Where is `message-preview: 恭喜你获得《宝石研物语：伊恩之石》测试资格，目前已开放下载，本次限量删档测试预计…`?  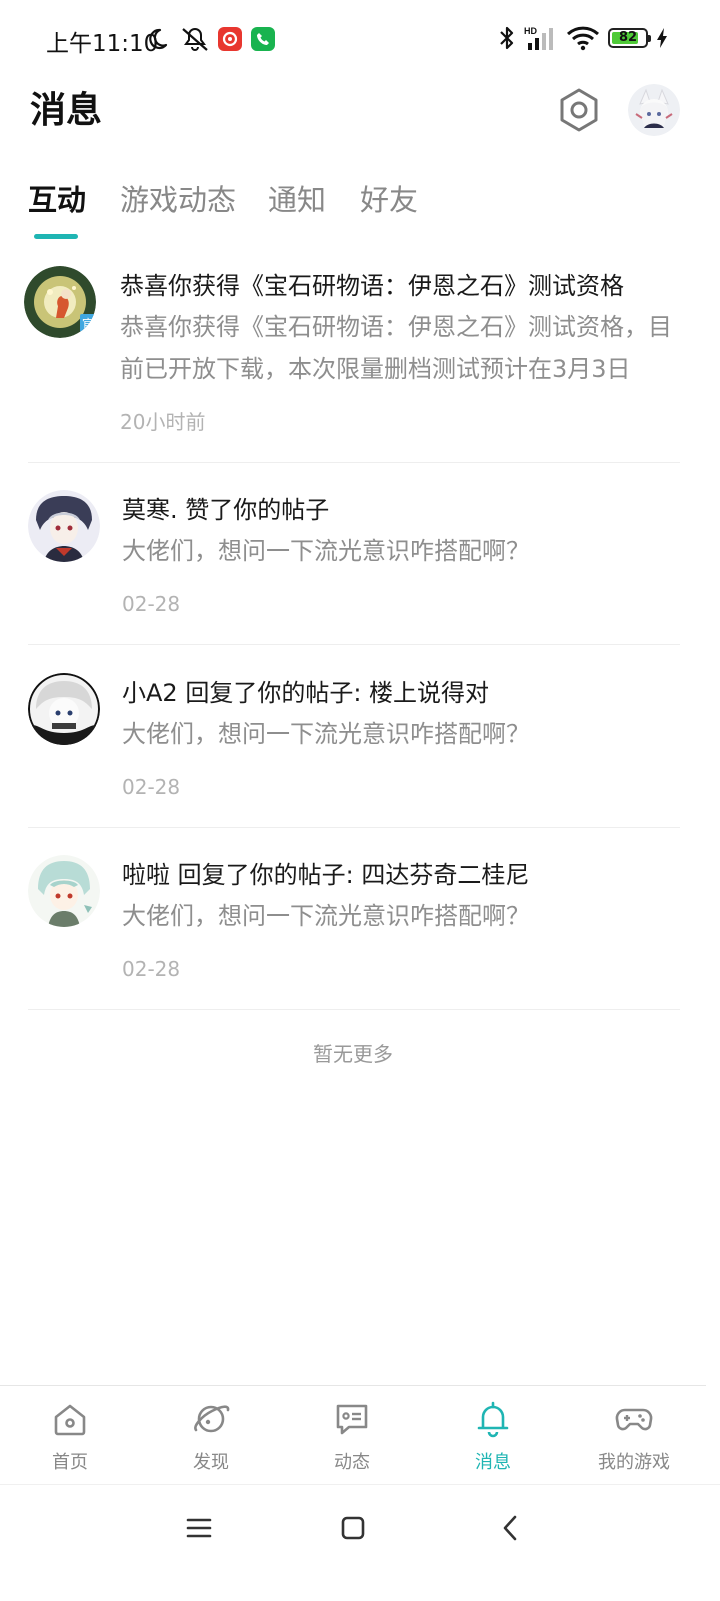
message-preview: 恭喜你获得《宝石研物语：伊恩之石》测试资格，目前已开放下载，本次限量删档测试预计… is located at coordinates (396, 348).